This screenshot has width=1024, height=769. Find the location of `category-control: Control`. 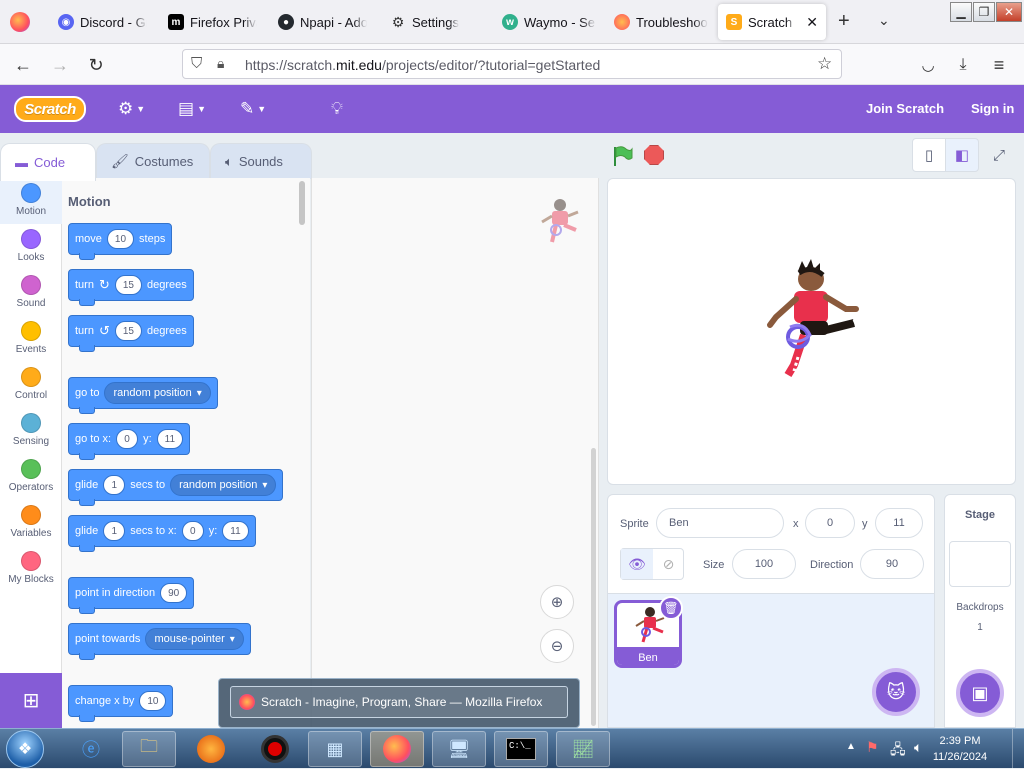

category-control: Control is located at coordinates (31, 385).